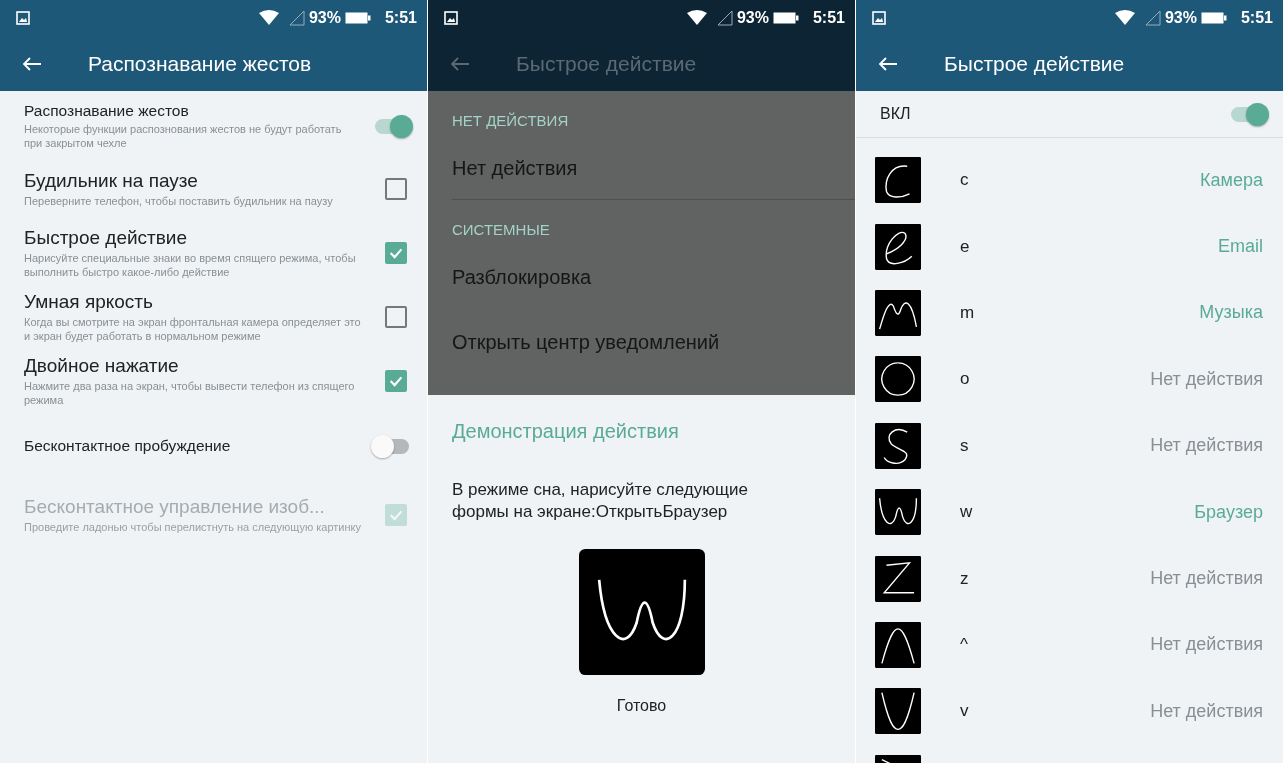 The image size is (1284, 763). Describe the element at coordinates (964, 180) in the screenshot. I see `gesture-letter: c` at that location.